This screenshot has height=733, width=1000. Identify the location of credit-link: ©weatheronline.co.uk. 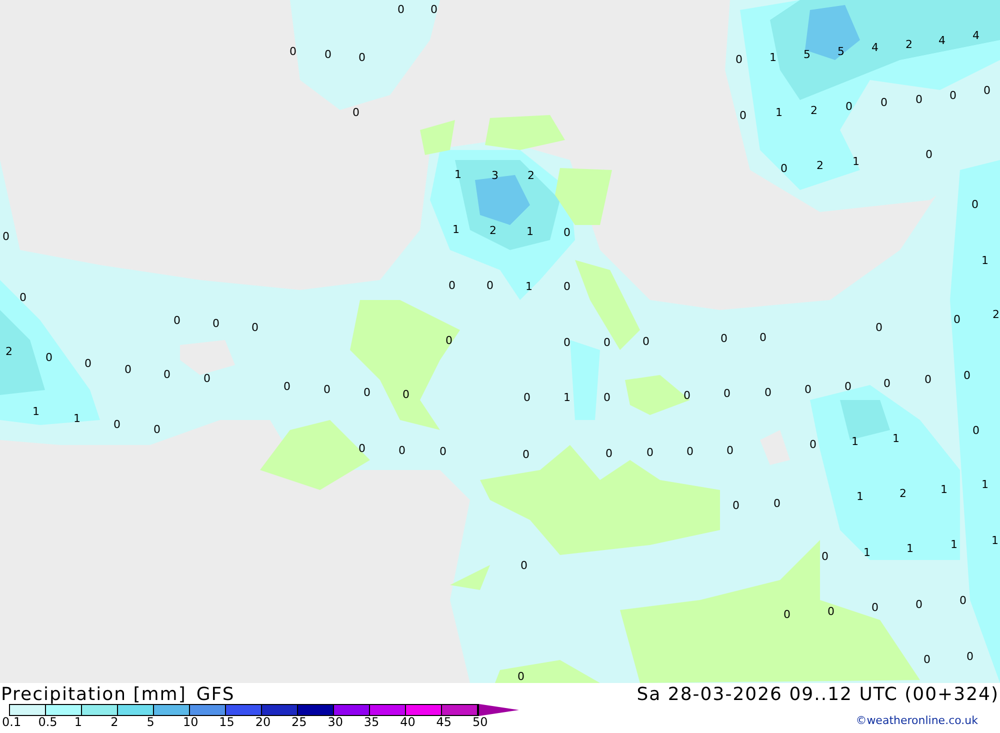
(917, 721).